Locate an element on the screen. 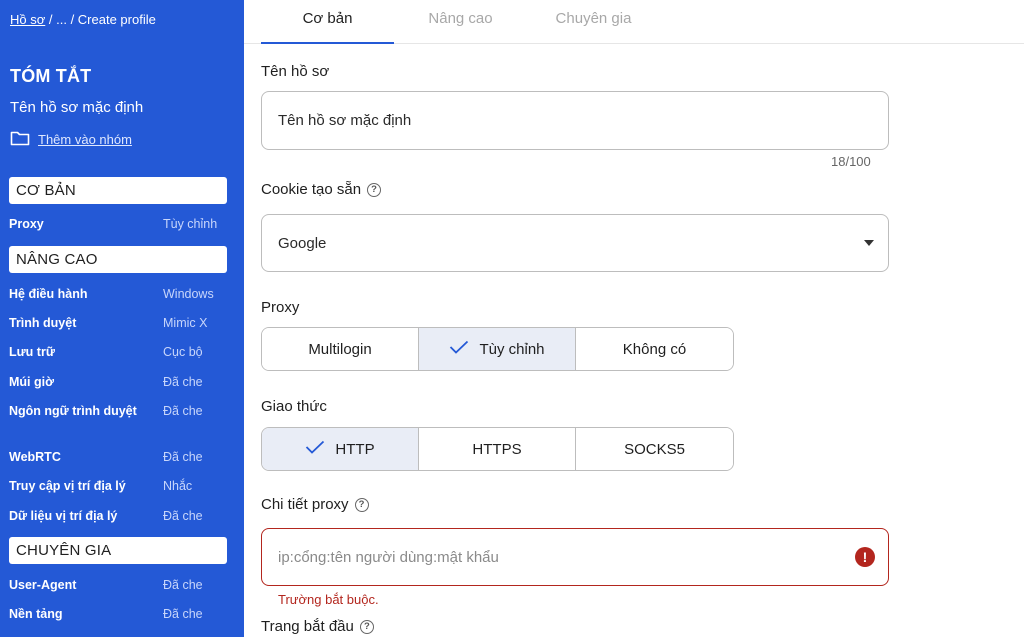 The width and height of the screenshot is (1024, 637). protocol-option-socks5: SOCKS5 is located at coordinates (654, 449).